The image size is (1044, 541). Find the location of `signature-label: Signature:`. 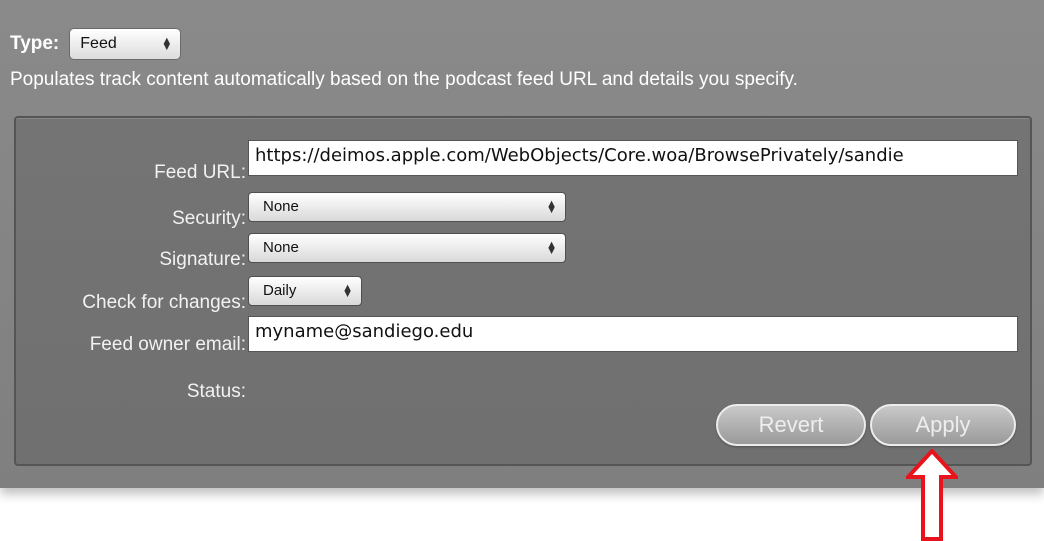

signature-label: Signature: is located at coordinates (202, 259).